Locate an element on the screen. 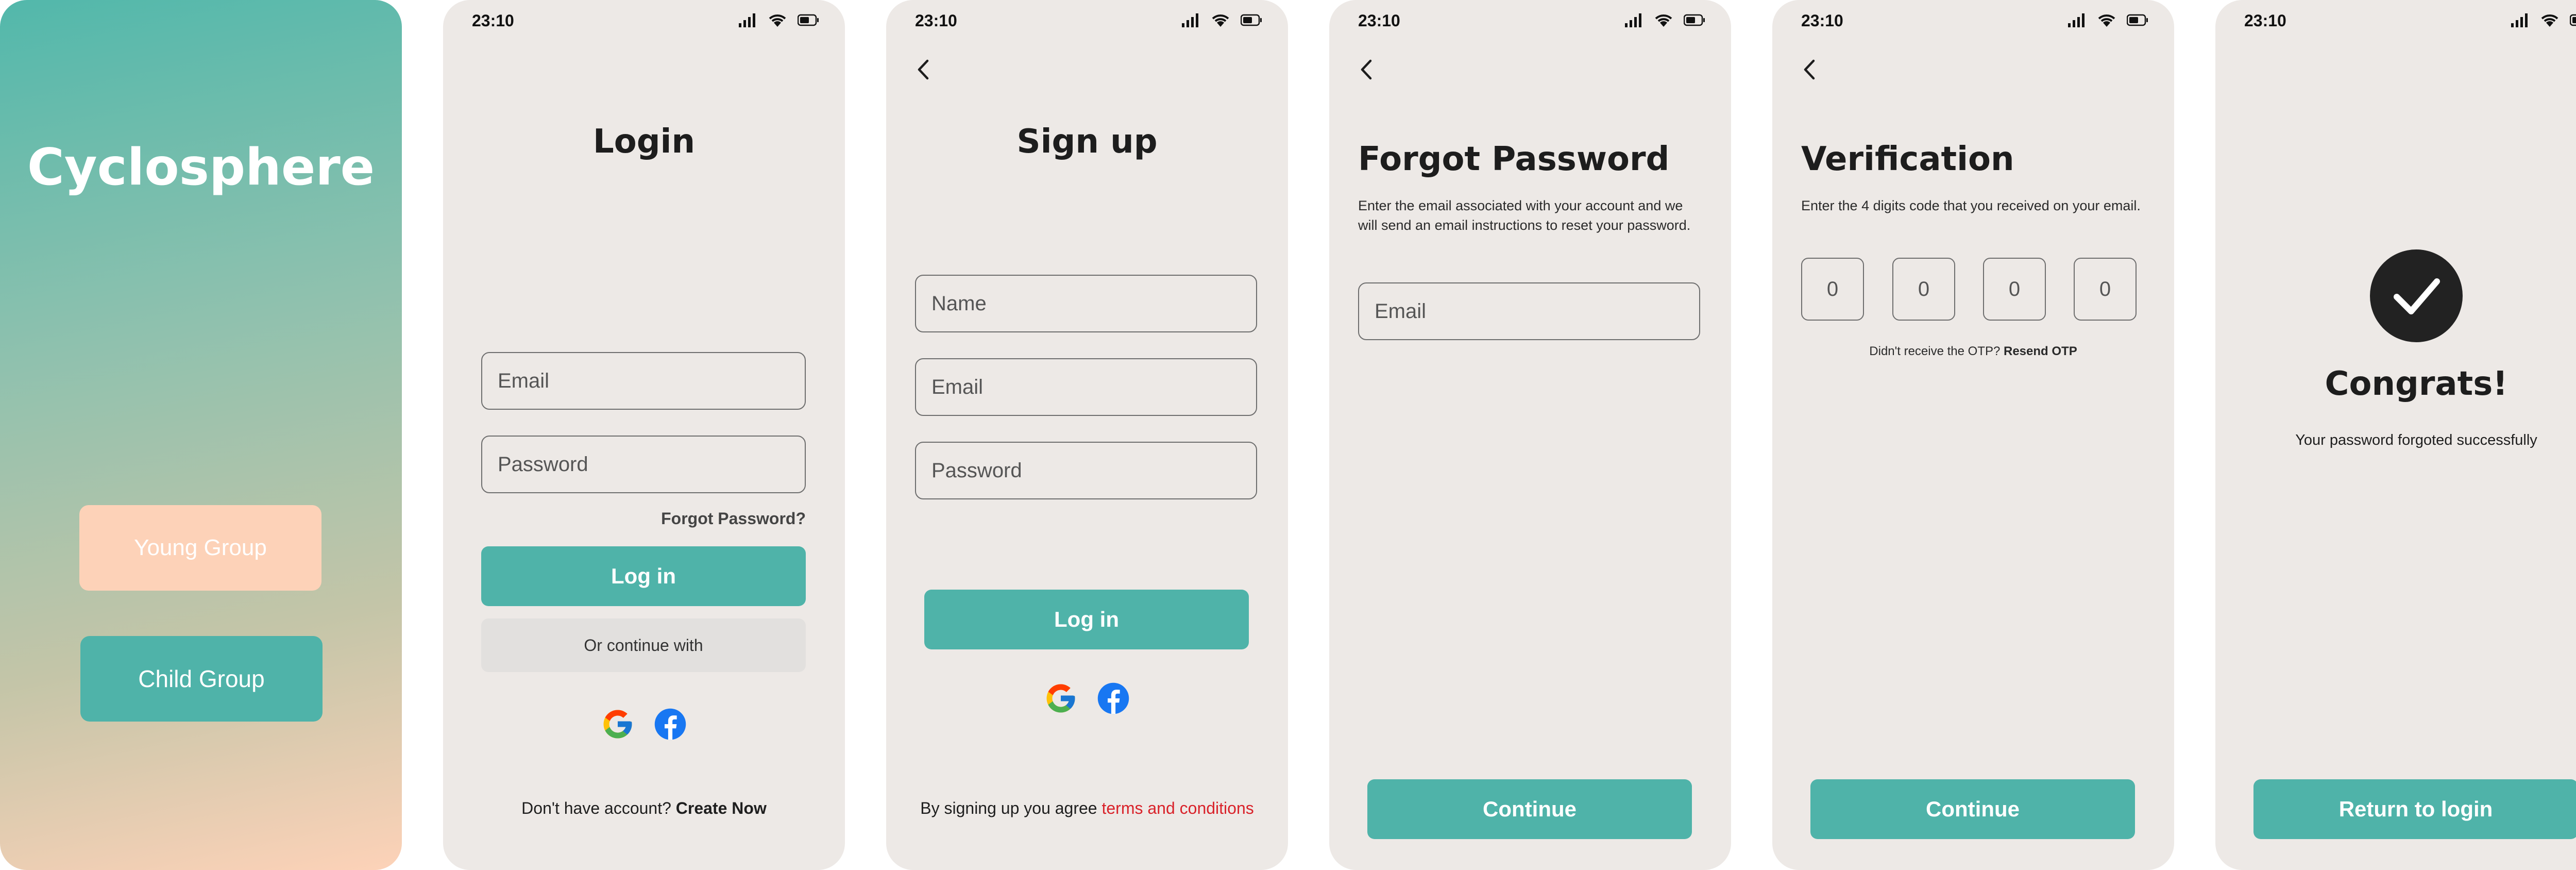 This screenshot has height=870, width=2576. page-title: Congrats! is located at coordinates (2416, 384).